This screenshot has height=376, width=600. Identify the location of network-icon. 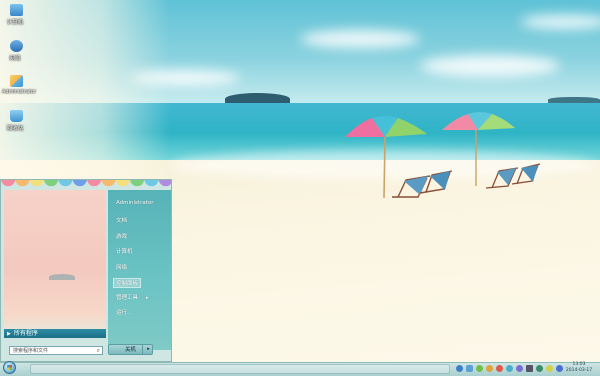
(16, 46).